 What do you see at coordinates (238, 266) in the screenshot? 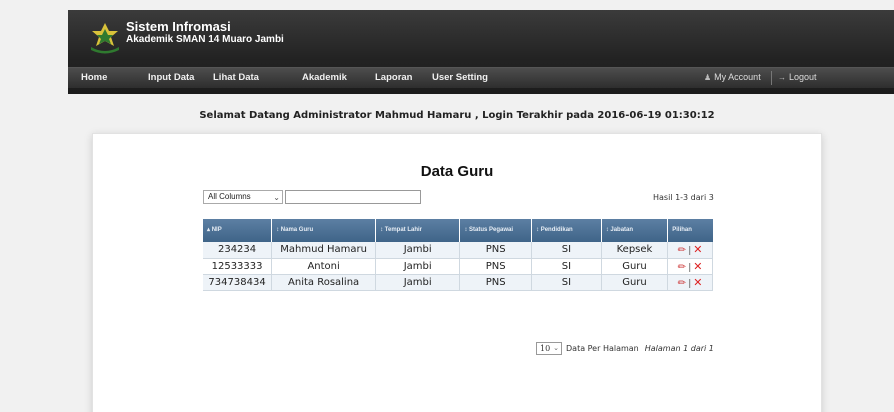
I see `cell-nip: 12533333` at bounding box center [238, 266].